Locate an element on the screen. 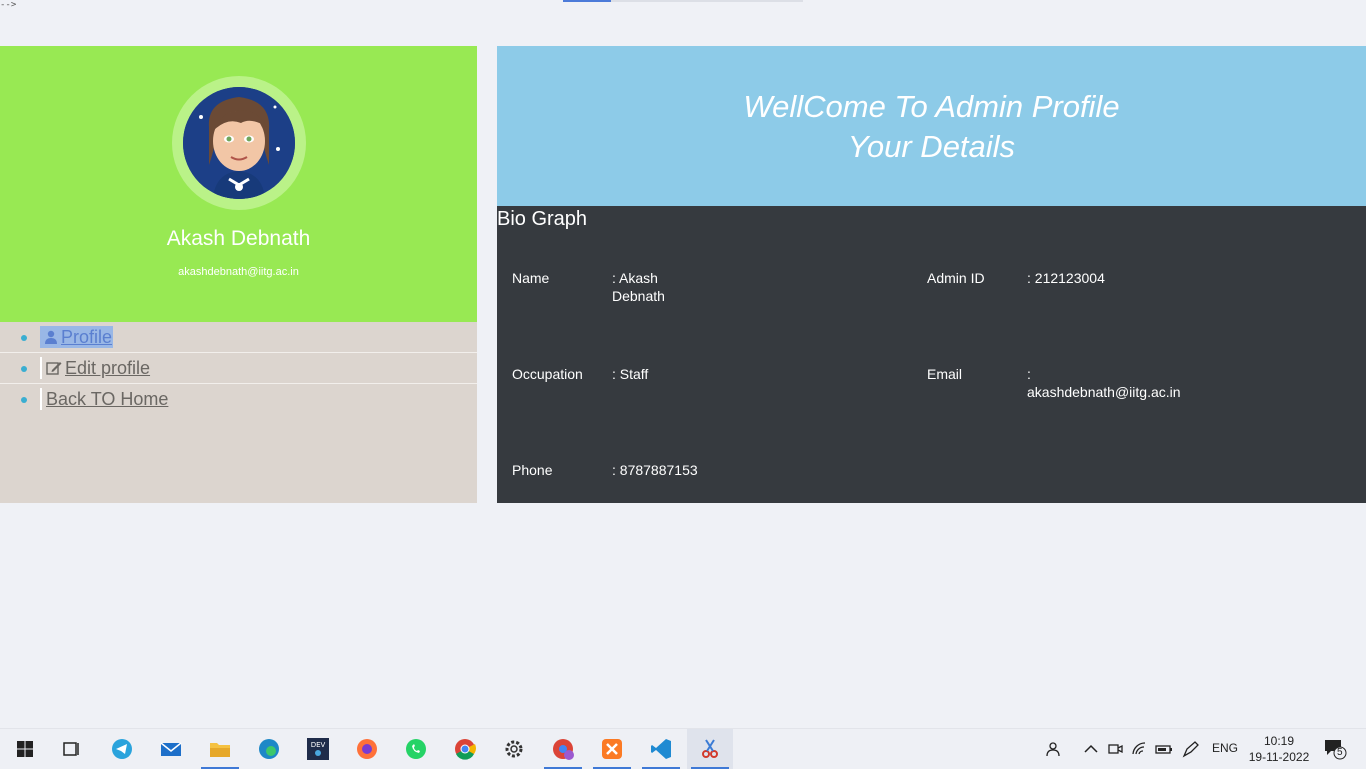 The height and width of the screenshot is (769, 1366). settings-button is located at coordinates (514, 749).